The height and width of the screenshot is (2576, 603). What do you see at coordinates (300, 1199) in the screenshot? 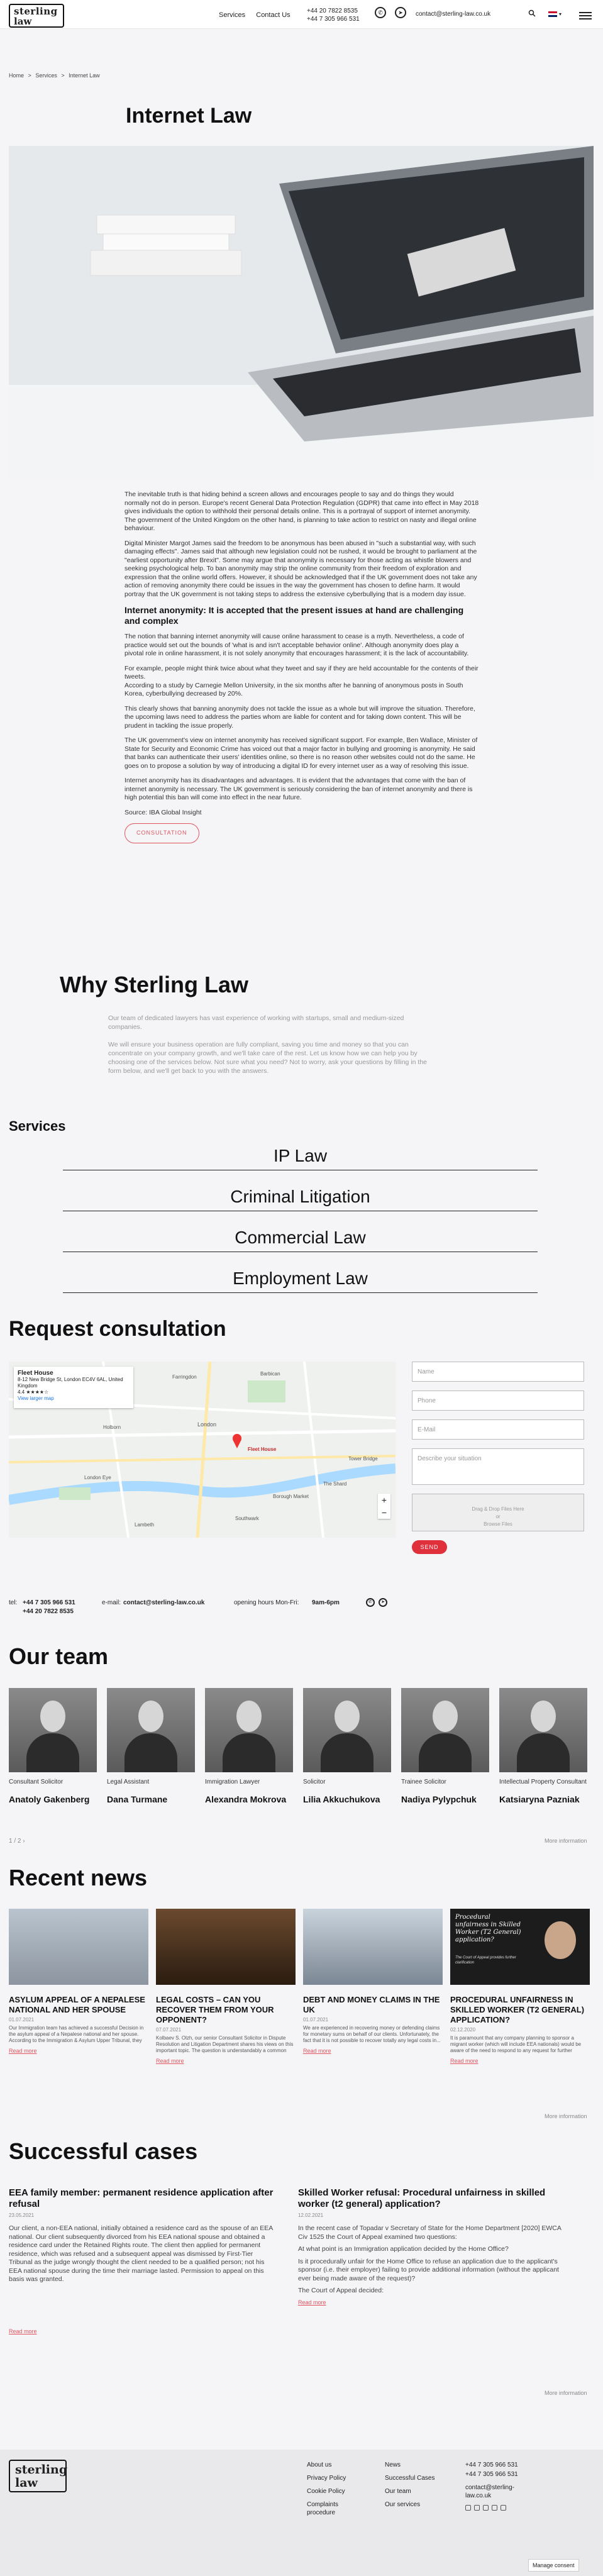
I see `service-criminal-litigation: Criminal Litigation` at bounding box center [300, 1199].